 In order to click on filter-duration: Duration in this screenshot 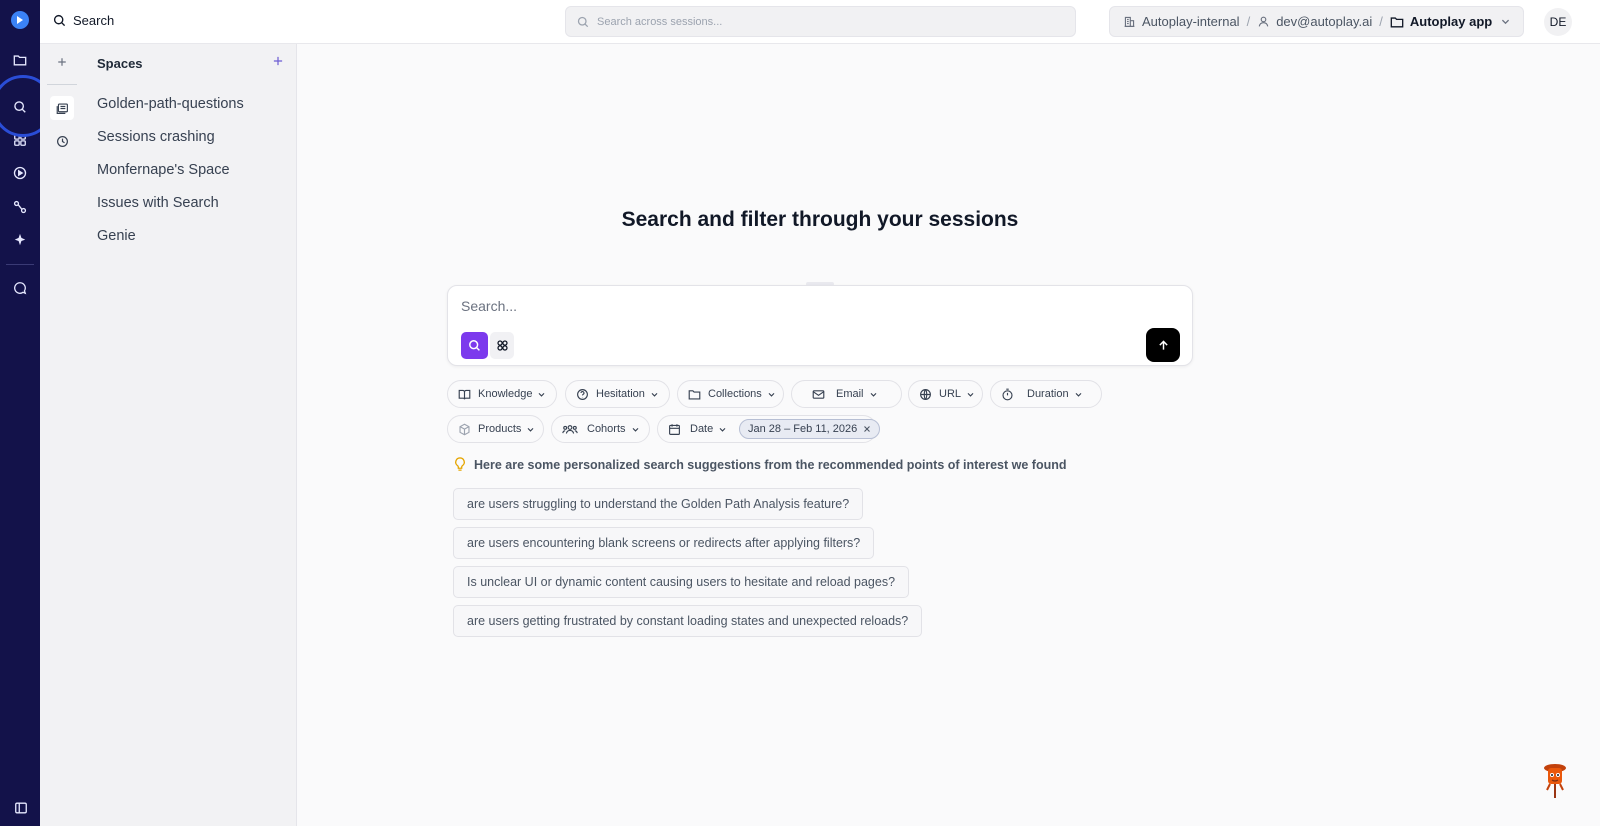, I will do `click(1046, 394)`.